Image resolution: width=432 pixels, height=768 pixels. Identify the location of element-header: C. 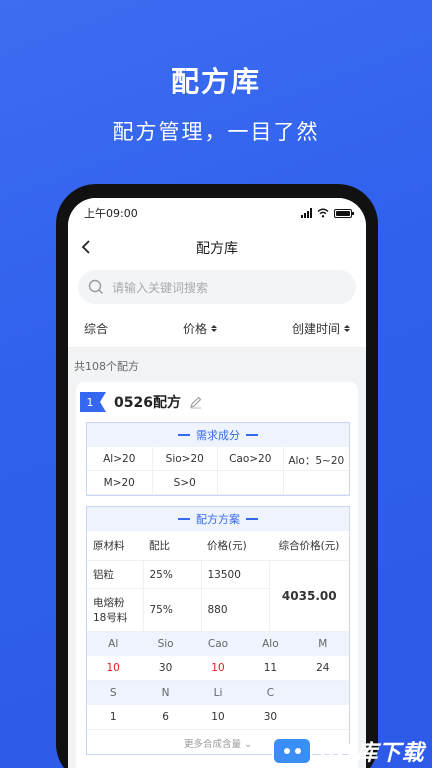
(270, 693).